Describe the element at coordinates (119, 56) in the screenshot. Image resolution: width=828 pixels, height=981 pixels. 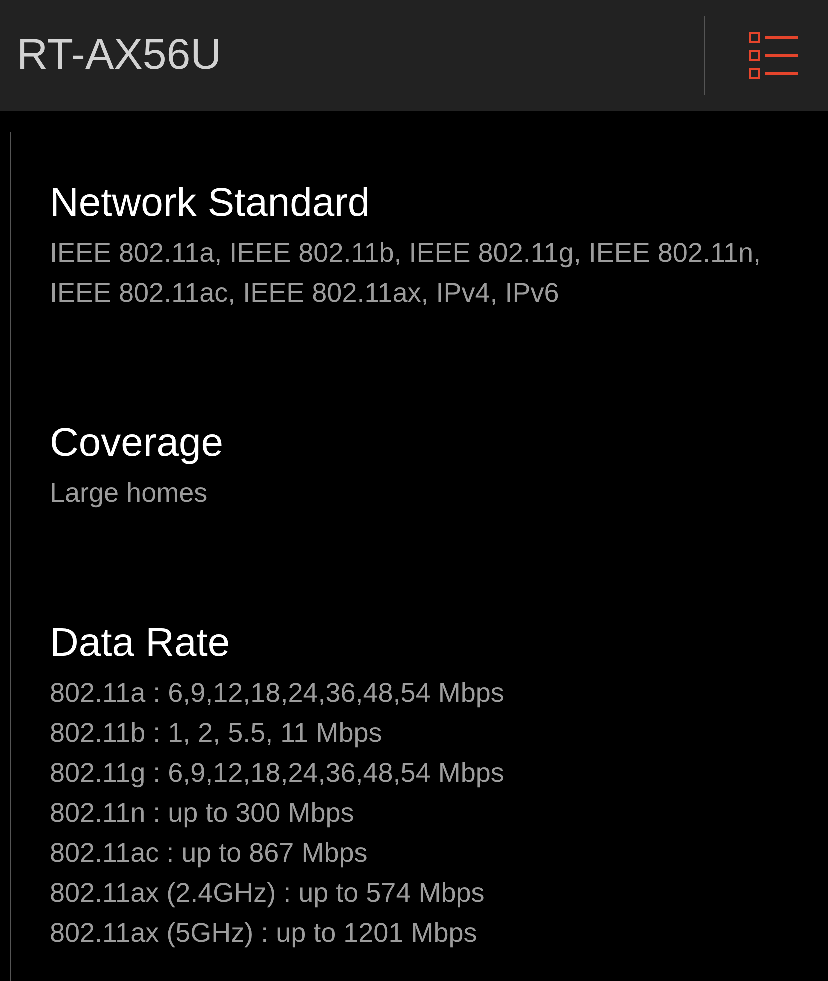
I see `device-title: RT-AX56U` at that location.